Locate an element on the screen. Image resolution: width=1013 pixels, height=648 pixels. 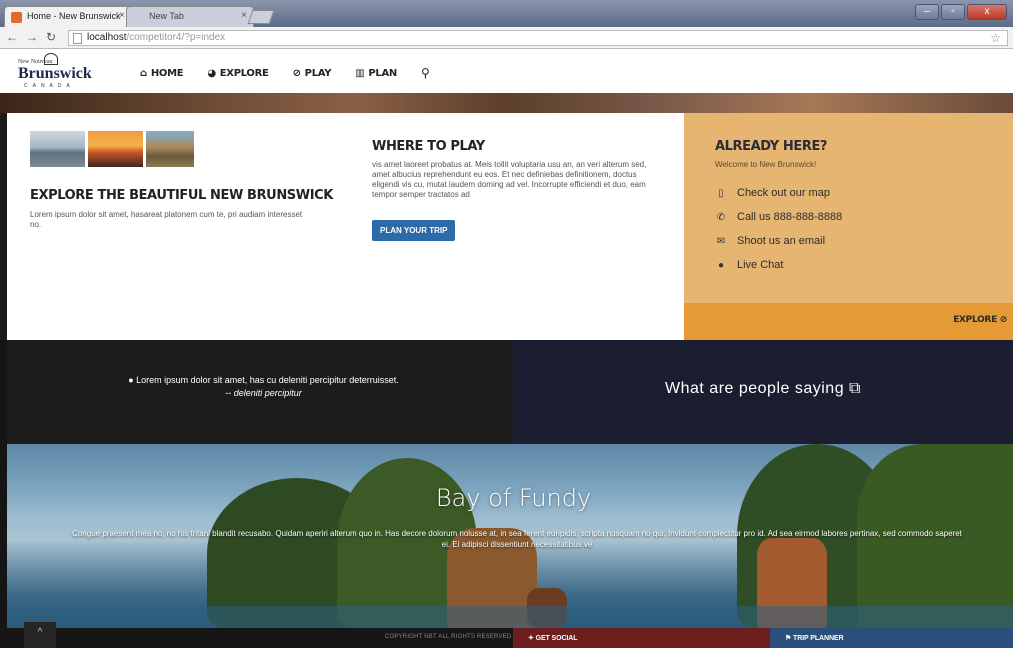
tab-label: New Tab is located at coordinates (166, 16).